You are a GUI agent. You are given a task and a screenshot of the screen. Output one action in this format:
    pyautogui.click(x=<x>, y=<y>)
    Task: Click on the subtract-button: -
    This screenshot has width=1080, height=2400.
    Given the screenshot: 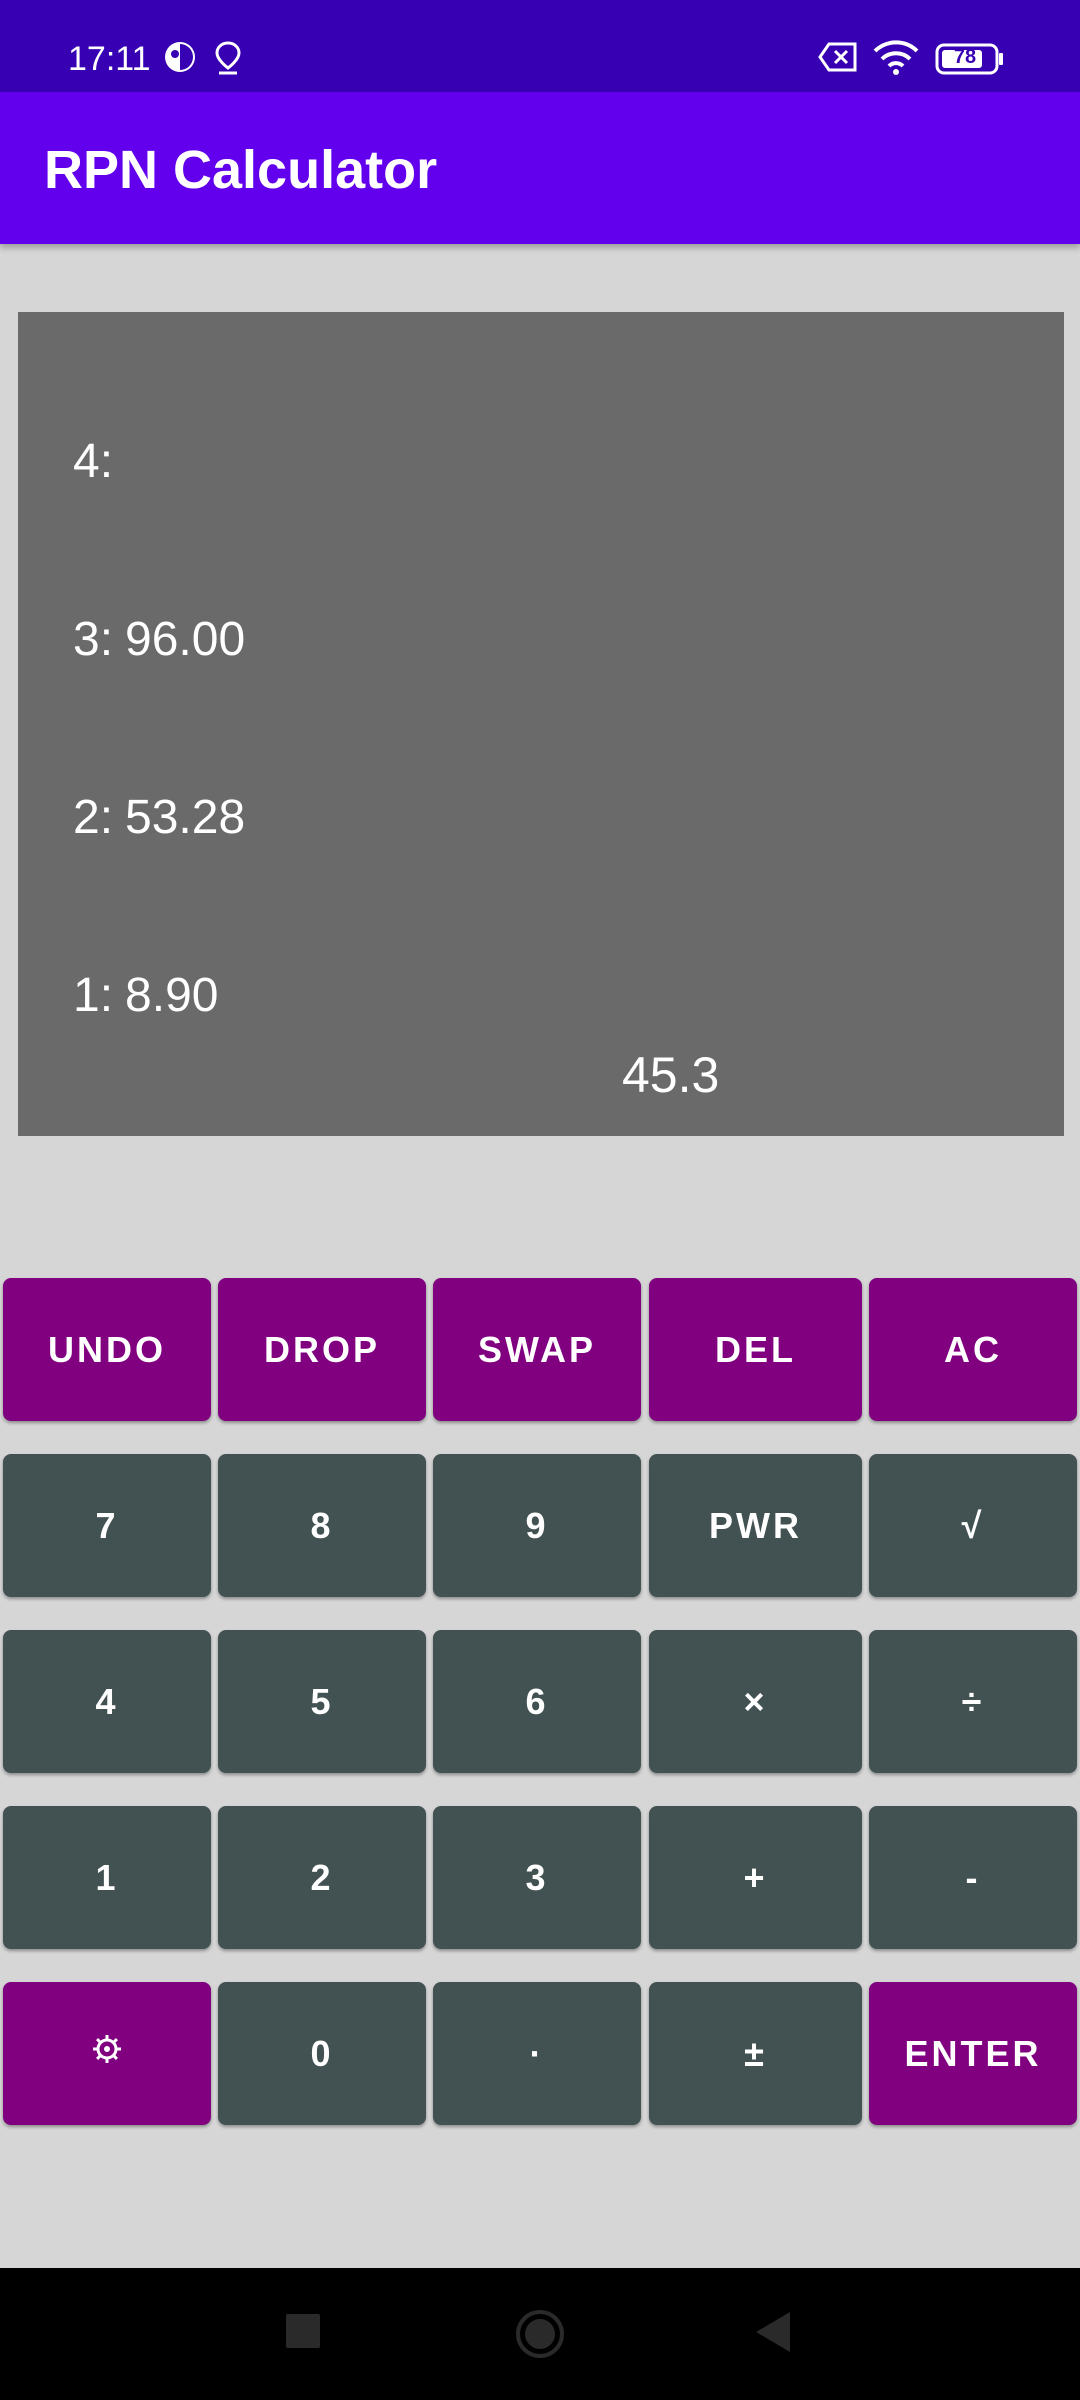 What is the action you would take?
    pyautogui.click(x=973, y=1877)
    